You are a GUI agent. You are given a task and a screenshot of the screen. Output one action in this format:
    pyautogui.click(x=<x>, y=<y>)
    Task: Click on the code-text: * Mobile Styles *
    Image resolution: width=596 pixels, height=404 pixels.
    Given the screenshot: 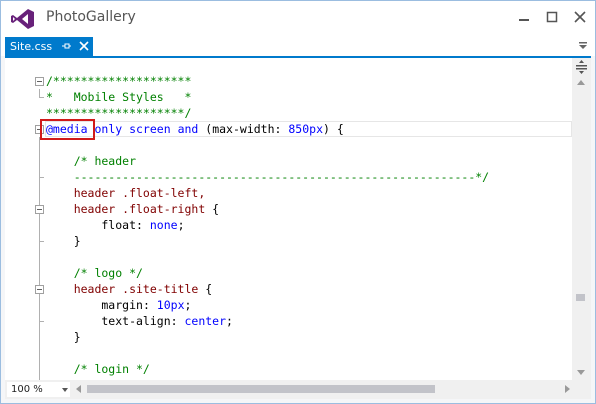 What is the action you would take?
    pyautogui.click(x=118, y=97)
    